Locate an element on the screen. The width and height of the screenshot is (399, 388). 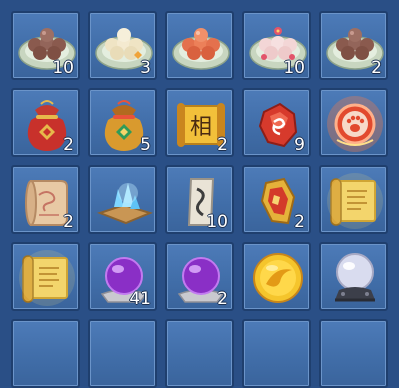
item-count: 5 is located at coordinates (145, 145).